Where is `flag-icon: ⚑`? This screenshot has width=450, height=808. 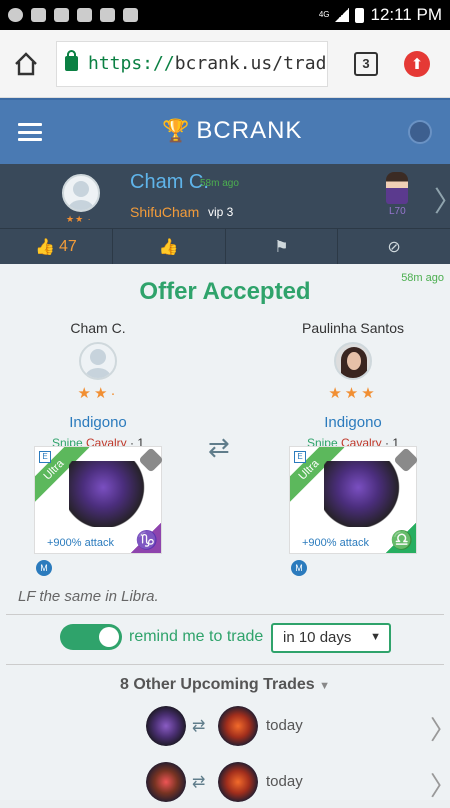
flag-icon: ⚑ is located at coordinates (281, 247).